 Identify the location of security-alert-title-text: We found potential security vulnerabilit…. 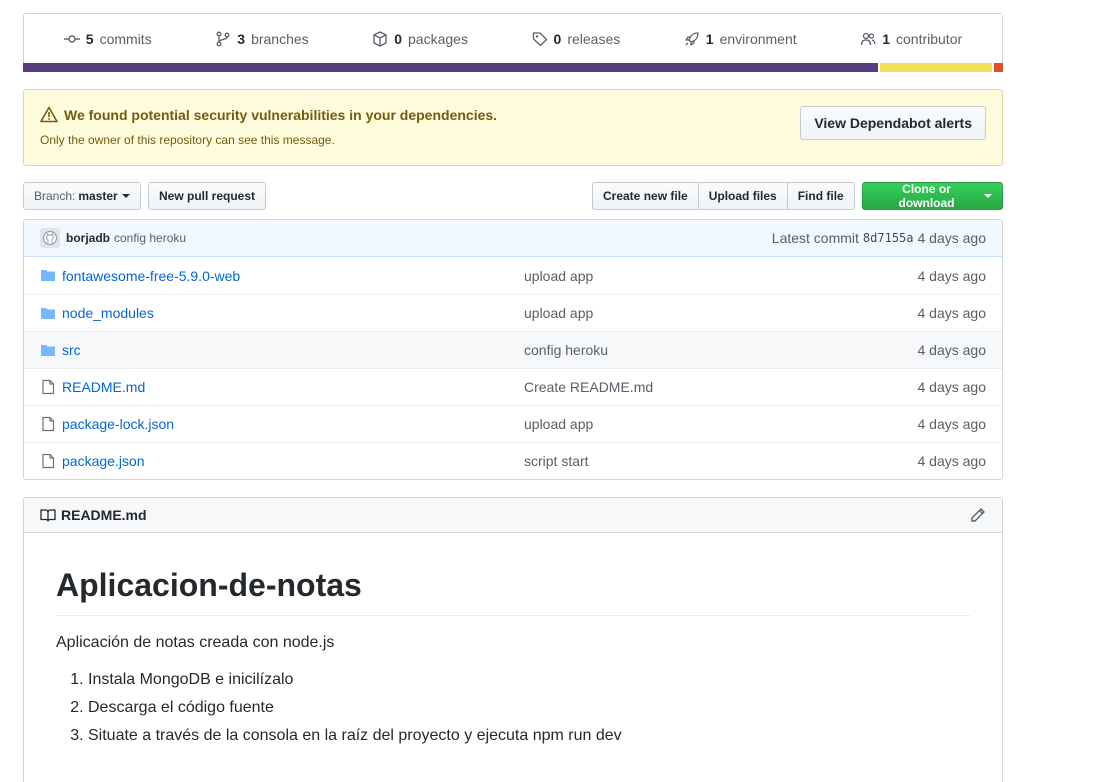
(281, 114).